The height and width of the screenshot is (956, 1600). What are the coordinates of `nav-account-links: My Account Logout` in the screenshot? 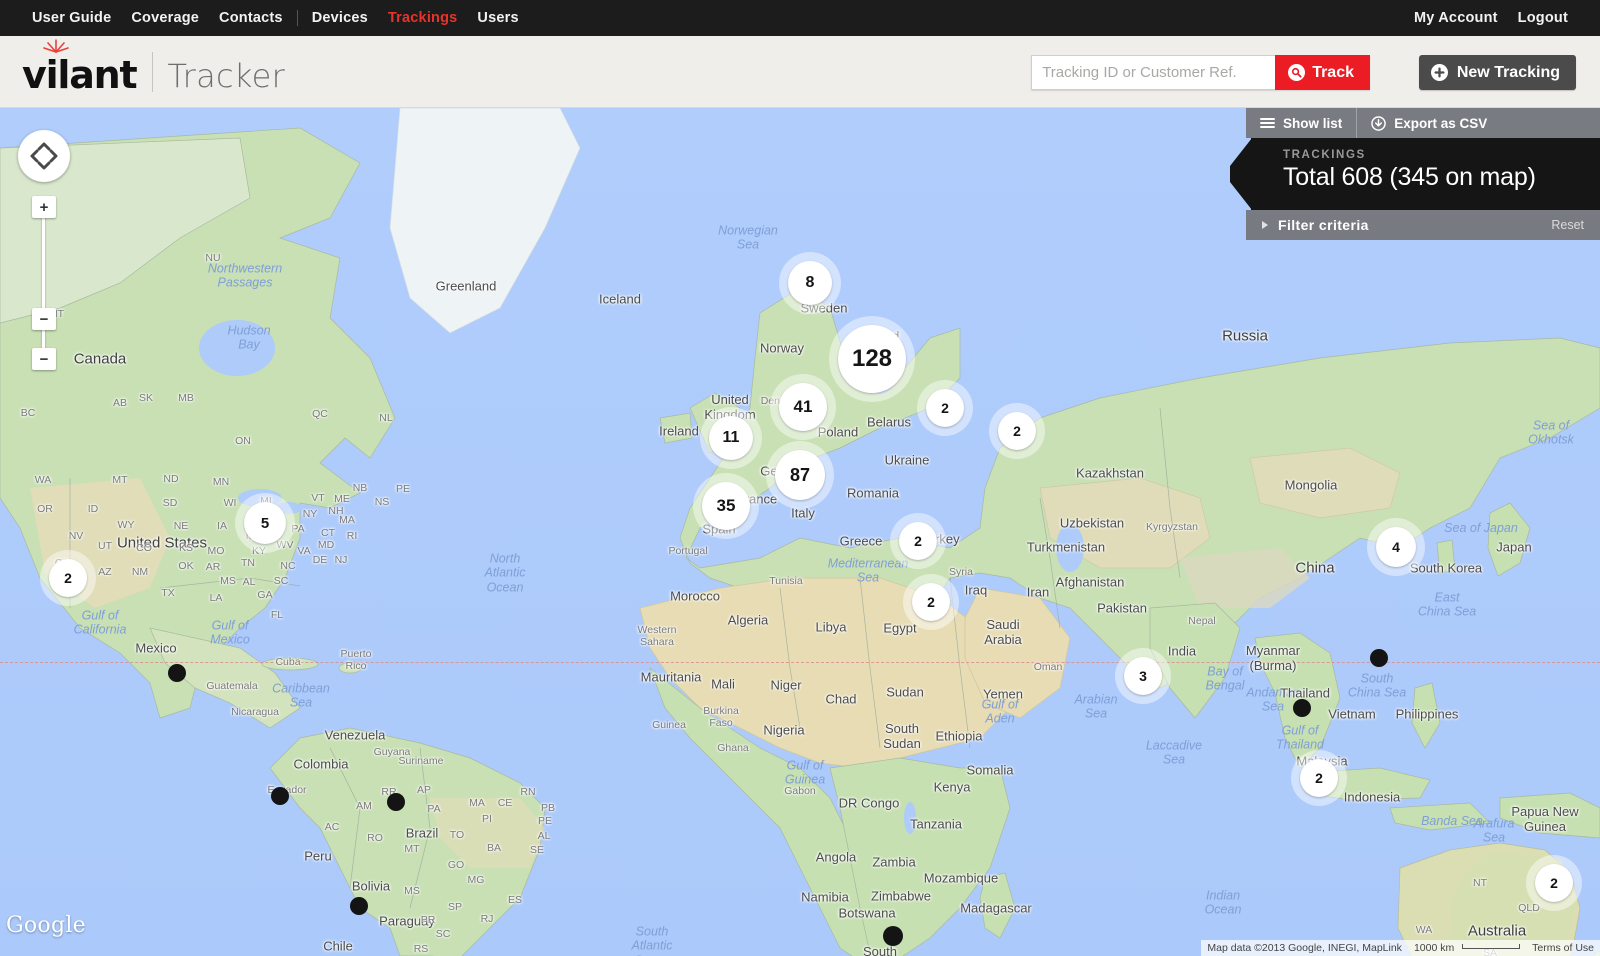 It's located at (1502, 18).